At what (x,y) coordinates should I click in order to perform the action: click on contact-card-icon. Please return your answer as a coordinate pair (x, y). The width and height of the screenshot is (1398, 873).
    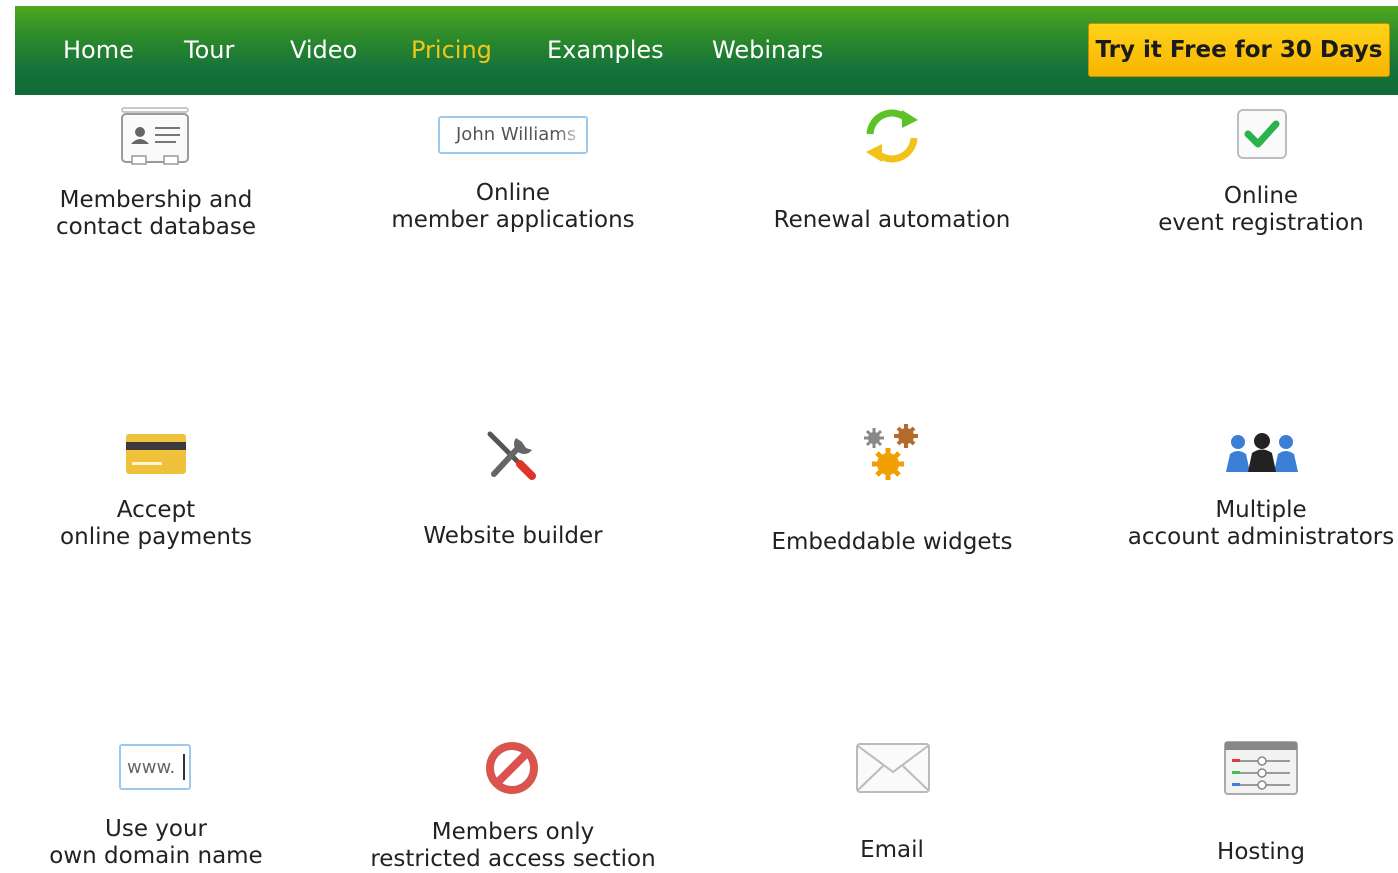
    Looking at the image, I should click on (156, 138).